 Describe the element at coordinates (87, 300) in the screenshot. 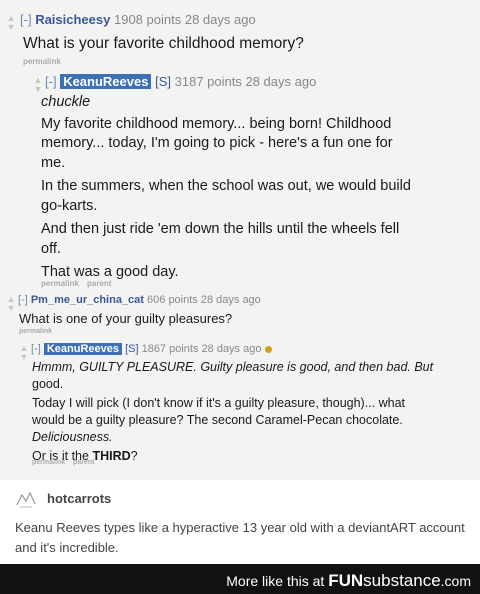

I see `author-link: Pm_me_ur_china_cat` at that location.